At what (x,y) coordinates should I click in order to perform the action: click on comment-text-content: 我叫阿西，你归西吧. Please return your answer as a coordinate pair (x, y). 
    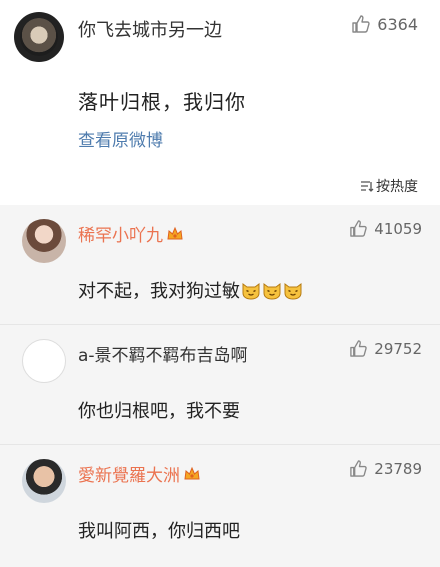
    Looking at the image, I should click on (159, 531).